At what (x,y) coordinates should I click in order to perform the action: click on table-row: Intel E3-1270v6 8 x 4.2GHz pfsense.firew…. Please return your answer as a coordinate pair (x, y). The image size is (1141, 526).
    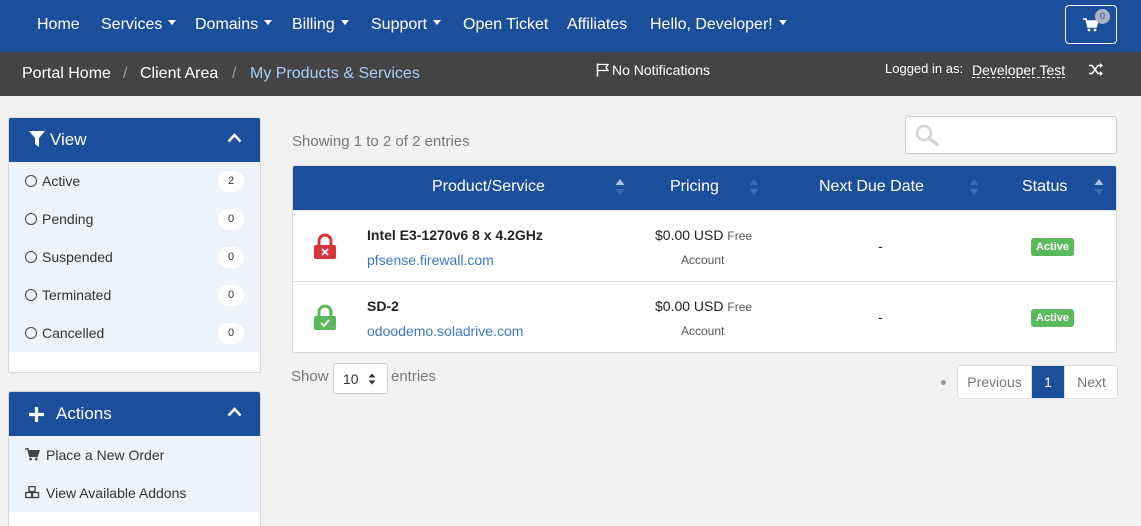
    Looking at the image, I should click on (704, 245).